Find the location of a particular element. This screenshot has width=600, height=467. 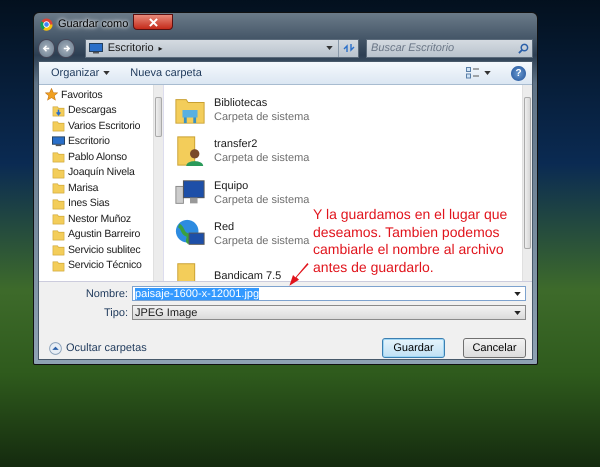

back-button is located at coordinates (47, 48).